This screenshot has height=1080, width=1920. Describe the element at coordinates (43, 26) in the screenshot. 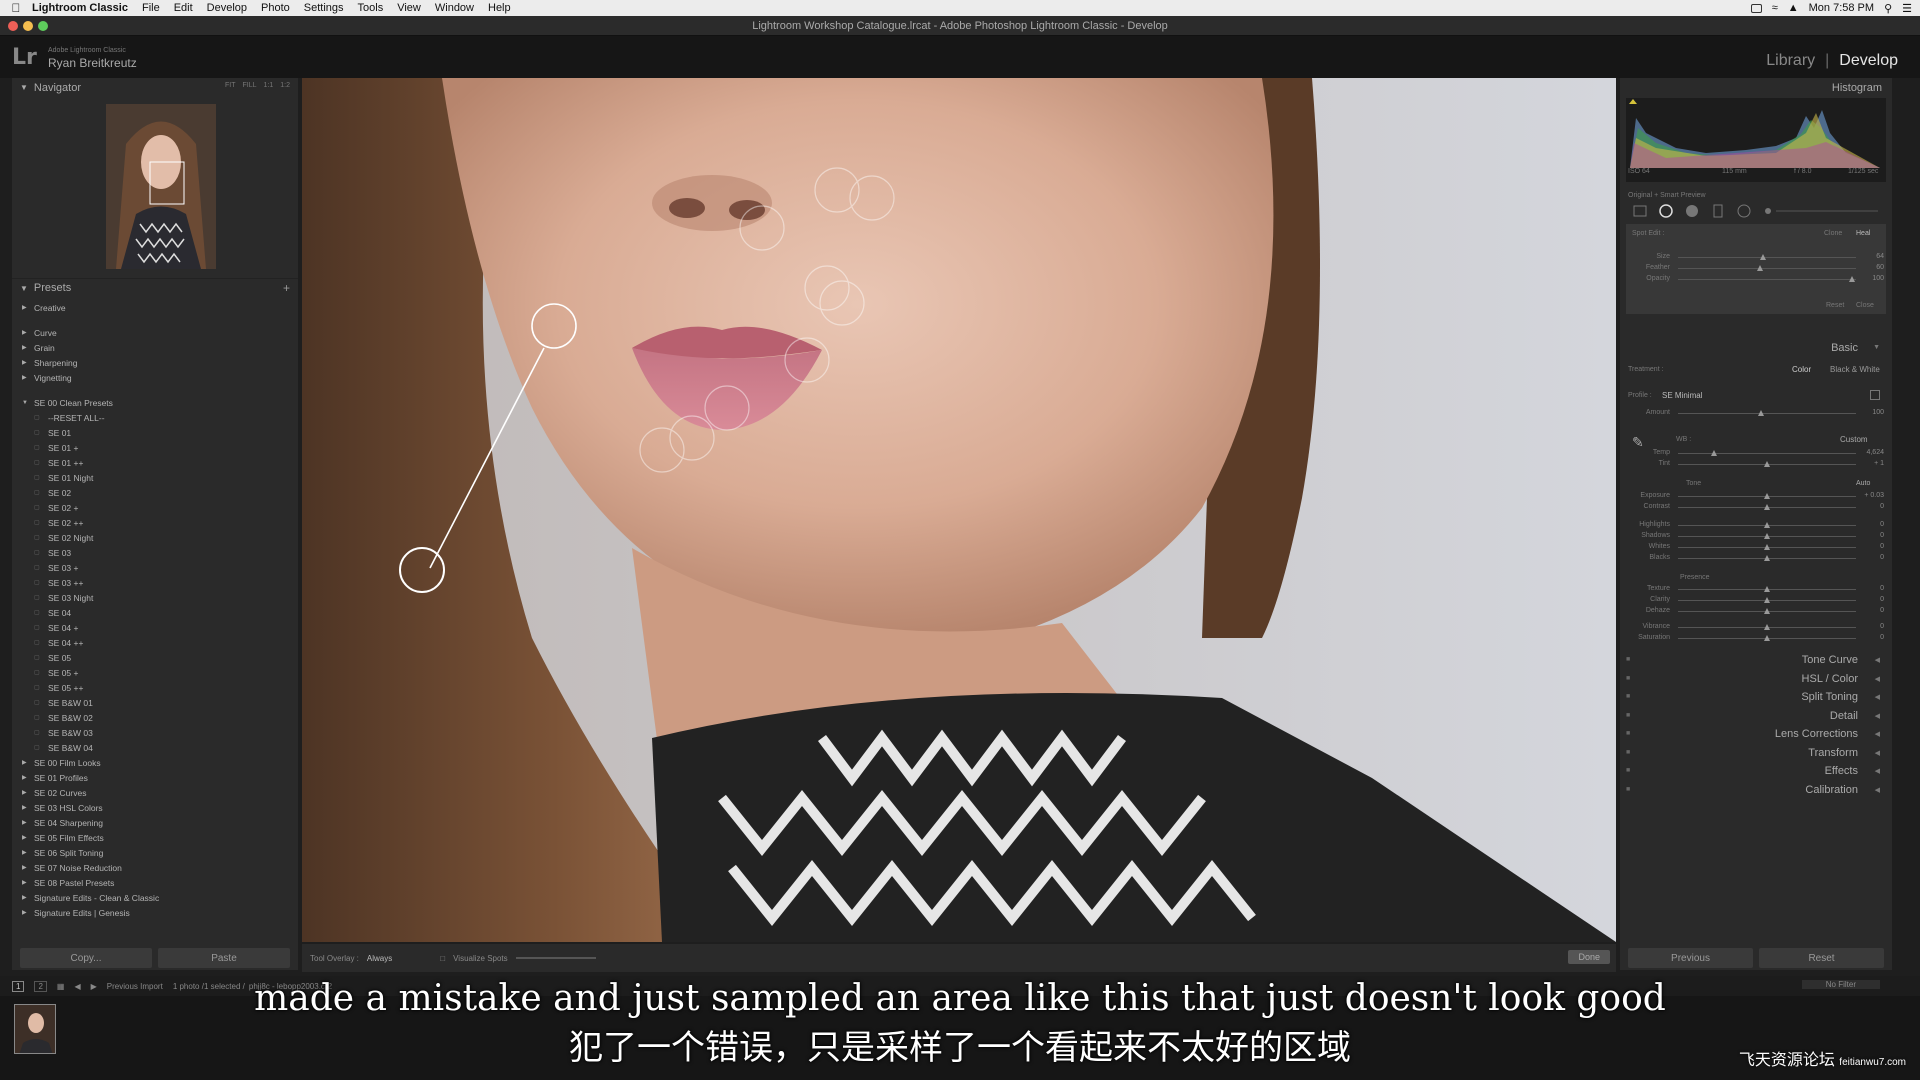

I see `zoom-window-button` at that location.